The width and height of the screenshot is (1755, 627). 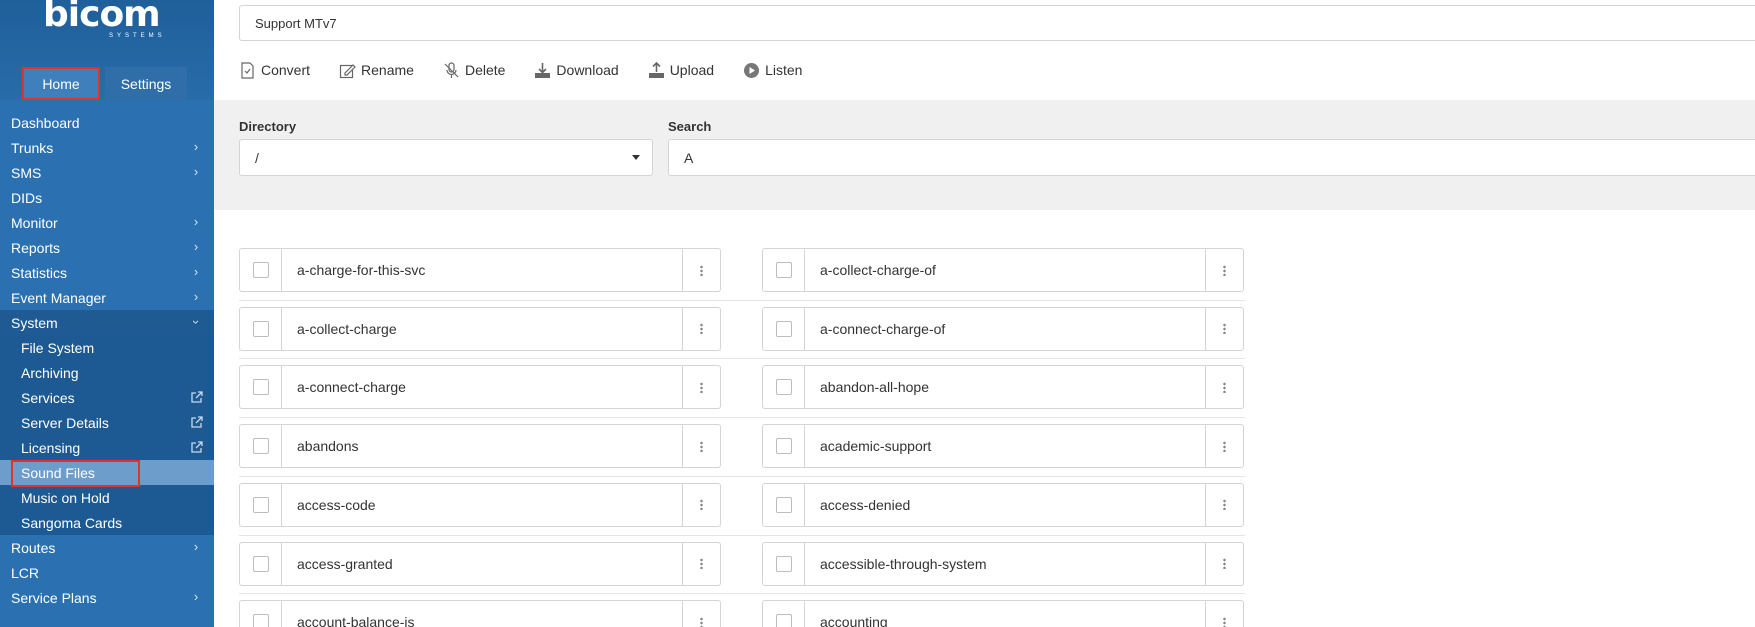 What do you see at coordinates (48, 397) in the screenshot?
I see `sidebar-item-label: Services` at bounding box center [48, 397].